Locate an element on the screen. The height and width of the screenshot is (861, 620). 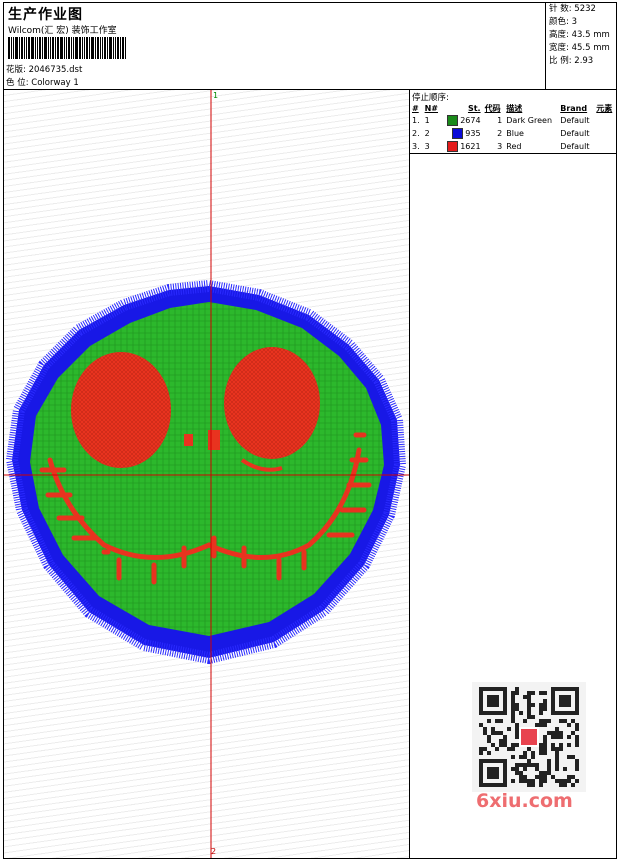
stitch-count: 935 is located at coordinates (461, 133).